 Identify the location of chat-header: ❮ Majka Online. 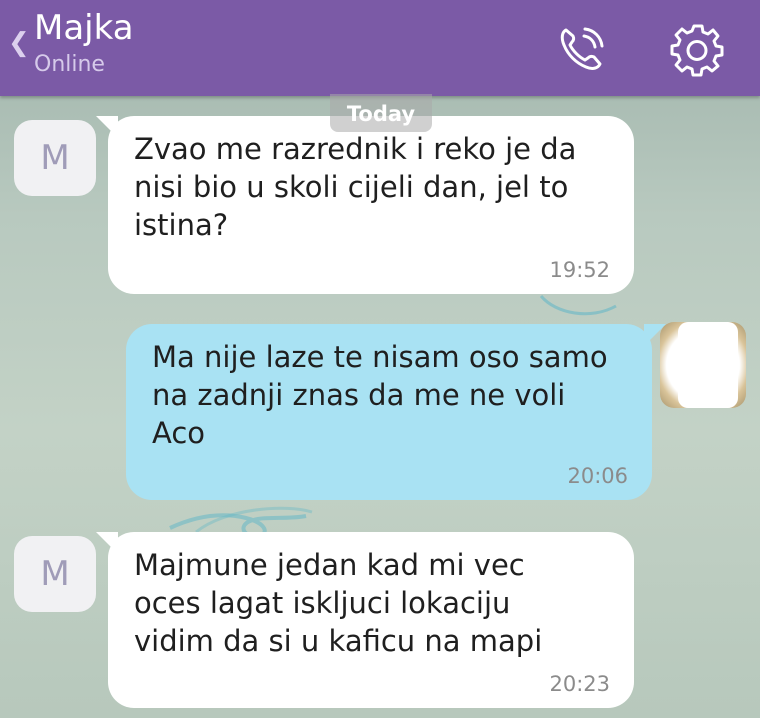
(380, 48).